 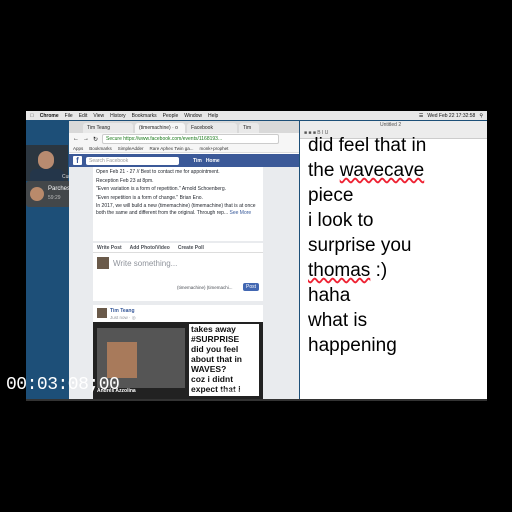 What do you see at coordinates (122, 311) in the screenshot?
I see `post-author: Tim Teang` at bounding box center [122, 311].